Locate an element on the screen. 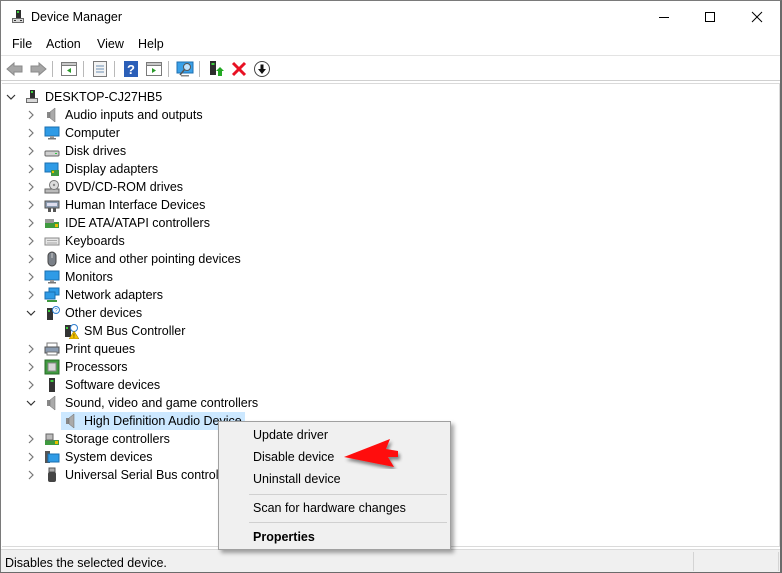 The width and height of the screenshot is (782, 573). tree-item-processors: Processors is located at coordinates (77, 367).